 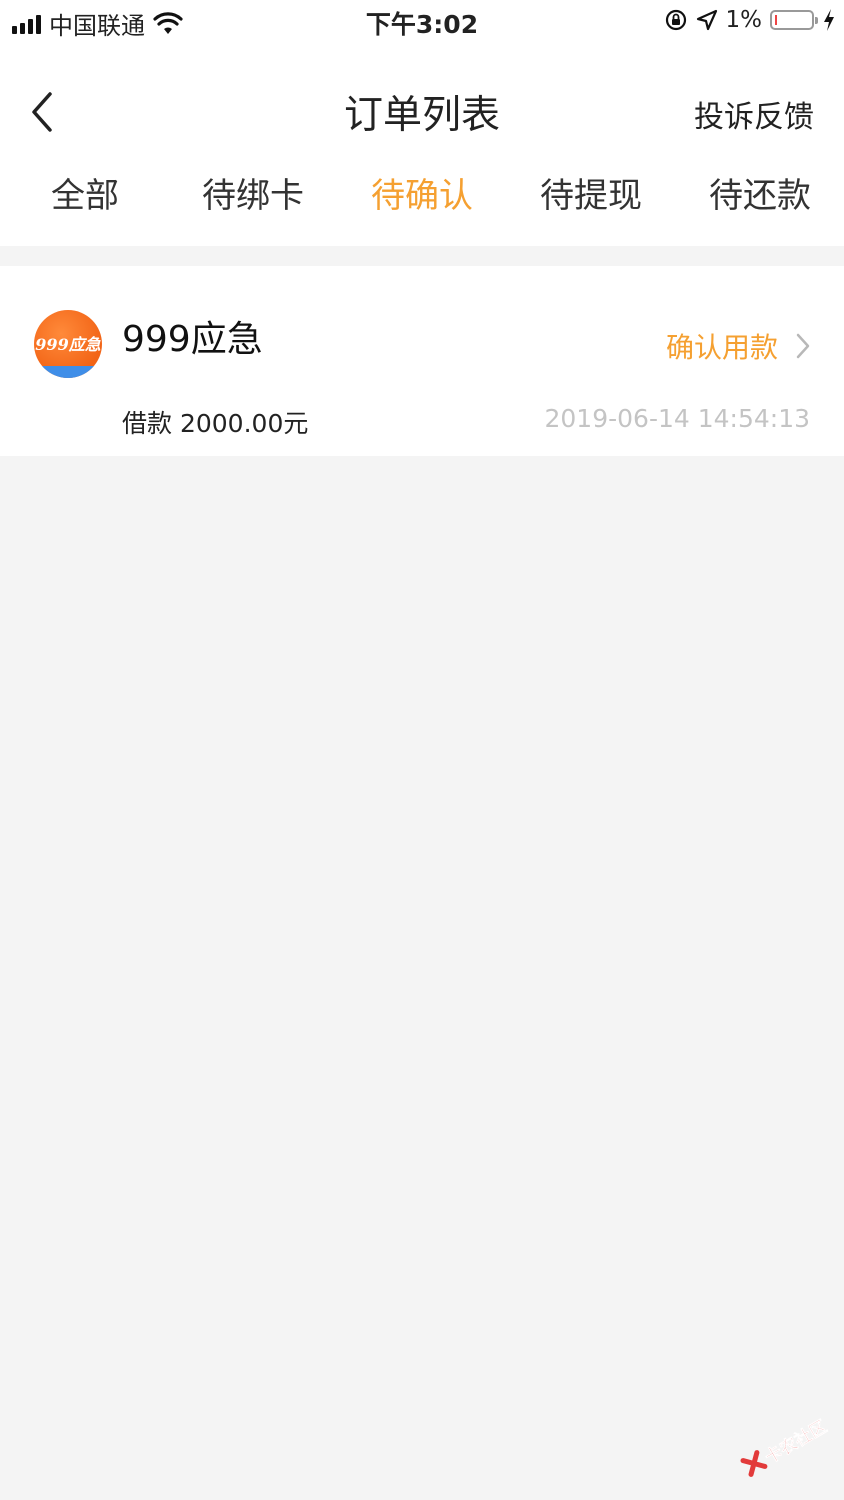 What do you see at coordinates (253, 192) in the screenshot?
I see `tab-pending-bind-card: 待绑卡` at bounding box center [253, 192].